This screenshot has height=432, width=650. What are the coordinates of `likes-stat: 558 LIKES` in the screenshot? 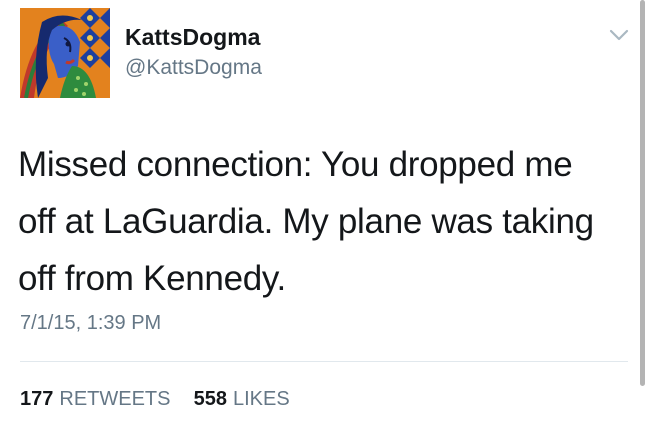 It's located at (242, 399).